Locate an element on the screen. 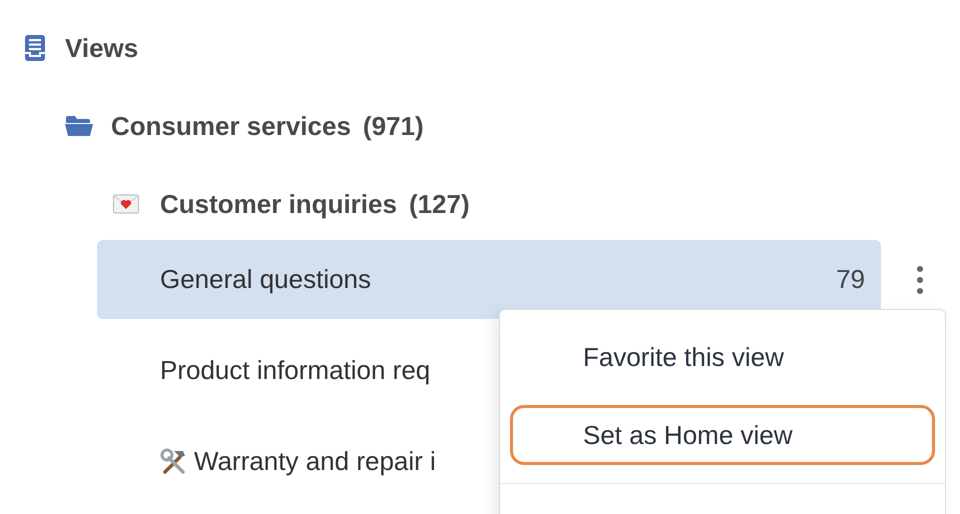 Image resolution: width=960 pixels, height=514 pixels. inbox-list-icon is located at coordinates (35, 48).